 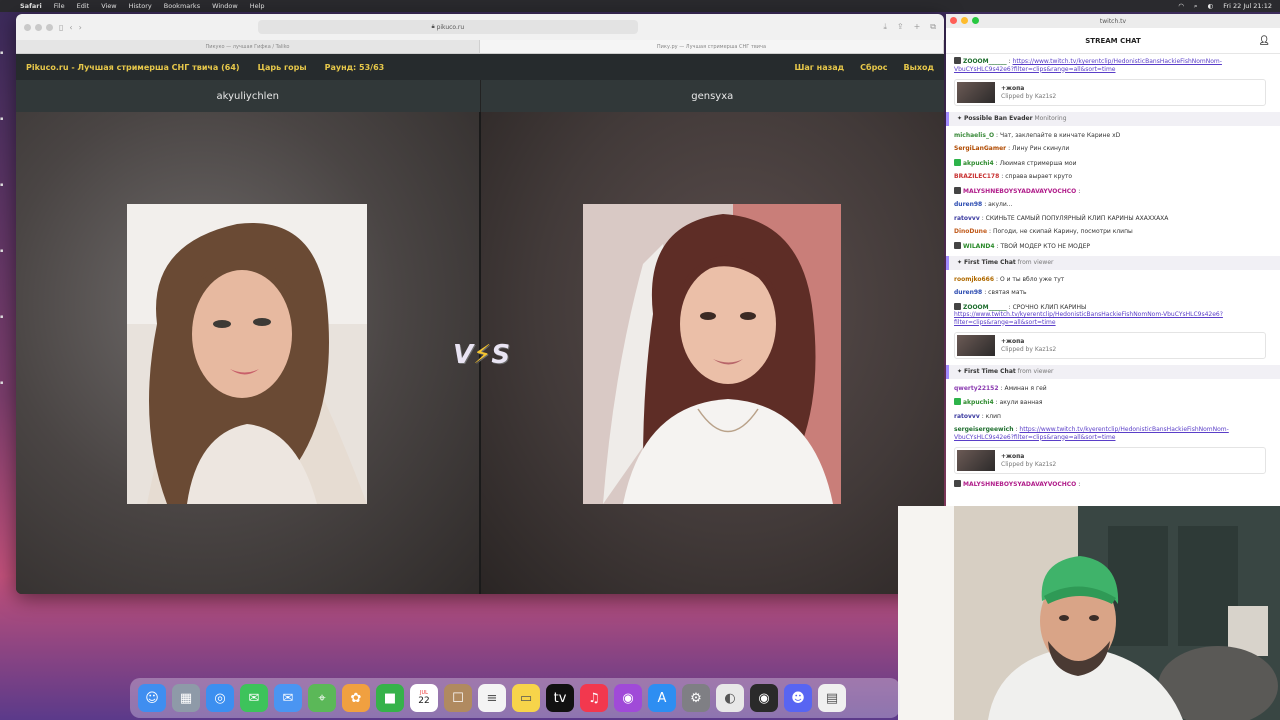 What do you see at coordinates (983, 429) in the screenshot?
I see `chat-username: sergeisergeewich` at bounding box center [983, 429].